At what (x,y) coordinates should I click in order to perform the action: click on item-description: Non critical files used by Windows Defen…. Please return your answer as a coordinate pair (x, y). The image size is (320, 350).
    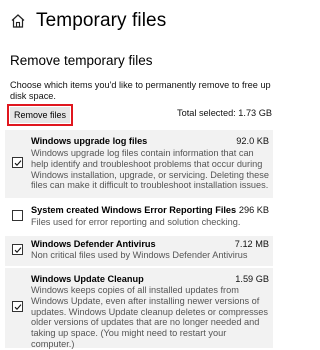
    Looking at the image, I should click on (139, 255).